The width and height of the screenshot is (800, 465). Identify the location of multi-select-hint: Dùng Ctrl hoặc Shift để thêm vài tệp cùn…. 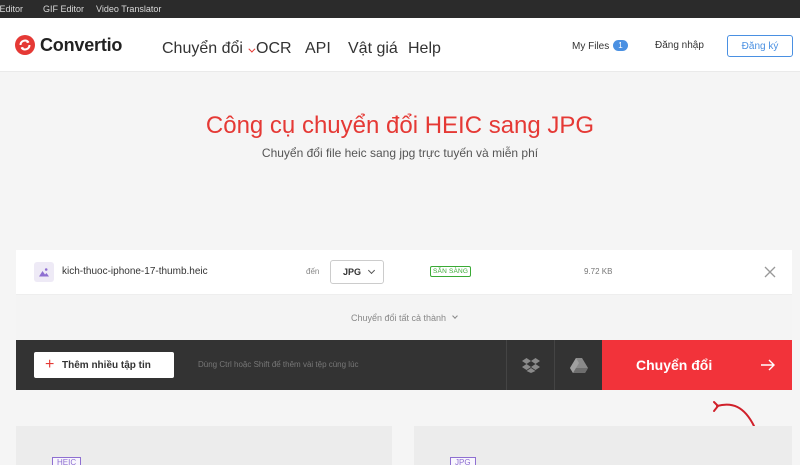
(278, 364).